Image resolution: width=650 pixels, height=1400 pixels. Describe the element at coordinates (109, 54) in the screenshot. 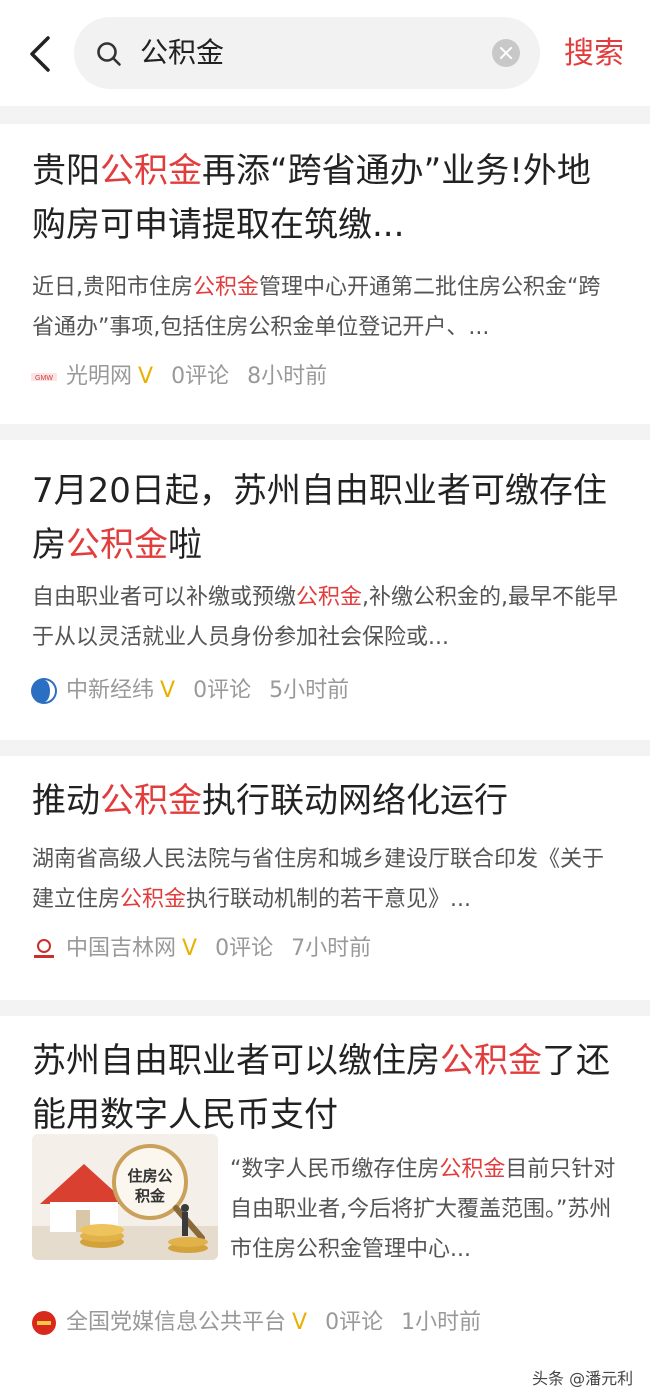

I see `search-icon` at that location.